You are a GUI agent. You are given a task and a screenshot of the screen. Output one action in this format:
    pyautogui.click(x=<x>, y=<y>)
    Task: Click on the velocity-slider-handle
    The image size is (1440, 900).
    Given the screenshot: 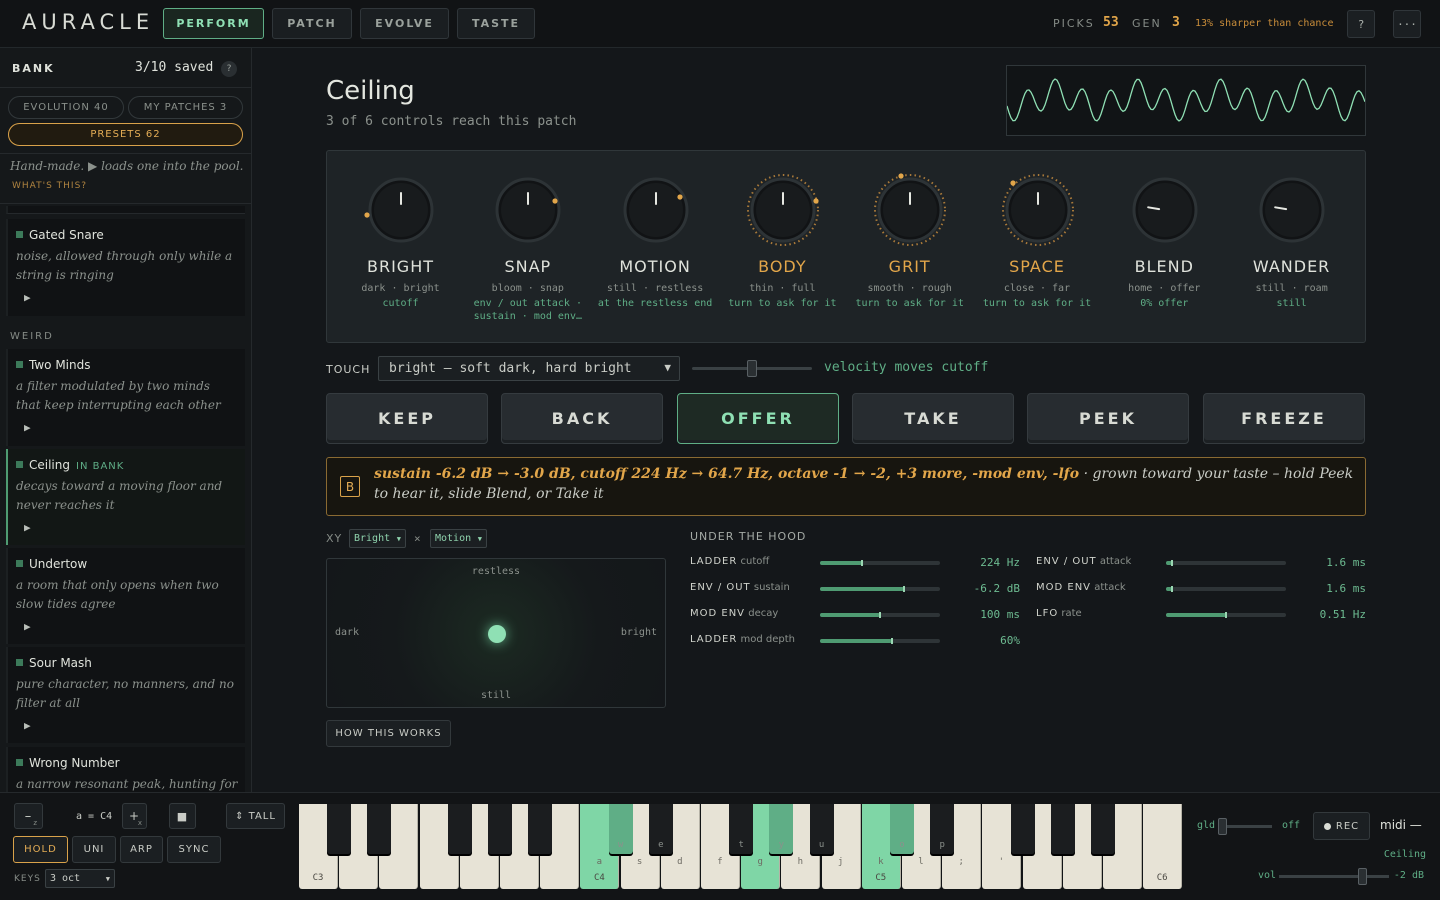 What is the action you would take?
    pyautogui.click(x=752, y=368)
    